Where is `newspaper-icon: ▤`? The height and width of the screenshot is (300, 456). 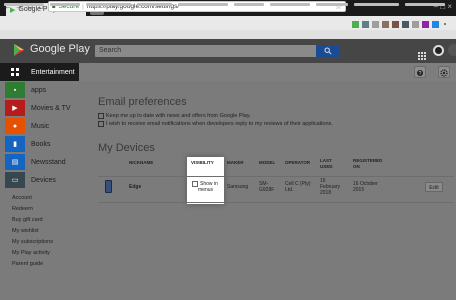
newspaper-icon: ▤ is located at coordinates (15, 162).